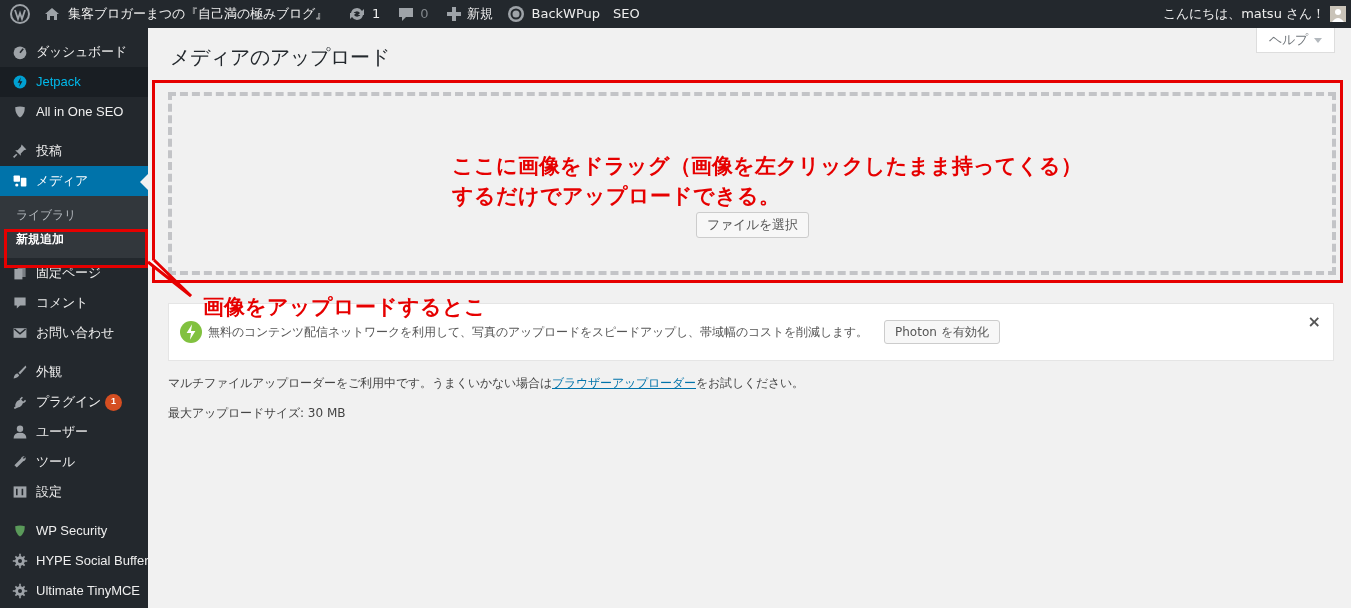  Describe the element at coordinates (257, 413) in the screenshot. I see `max-upload-size-text: 最大アップロードサイズ: 30 MB` at that location.